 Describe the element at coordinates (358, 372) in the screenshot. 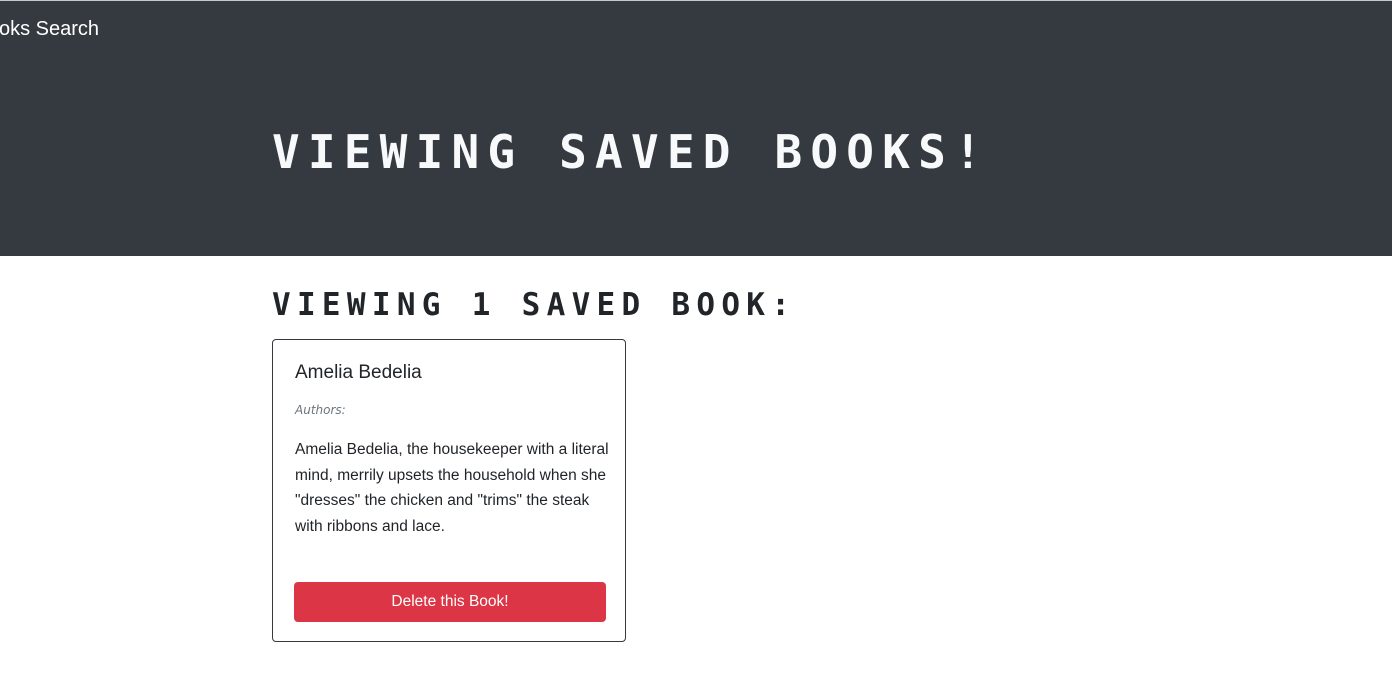

I see `book-title: Amelia Bedelia` at that location.